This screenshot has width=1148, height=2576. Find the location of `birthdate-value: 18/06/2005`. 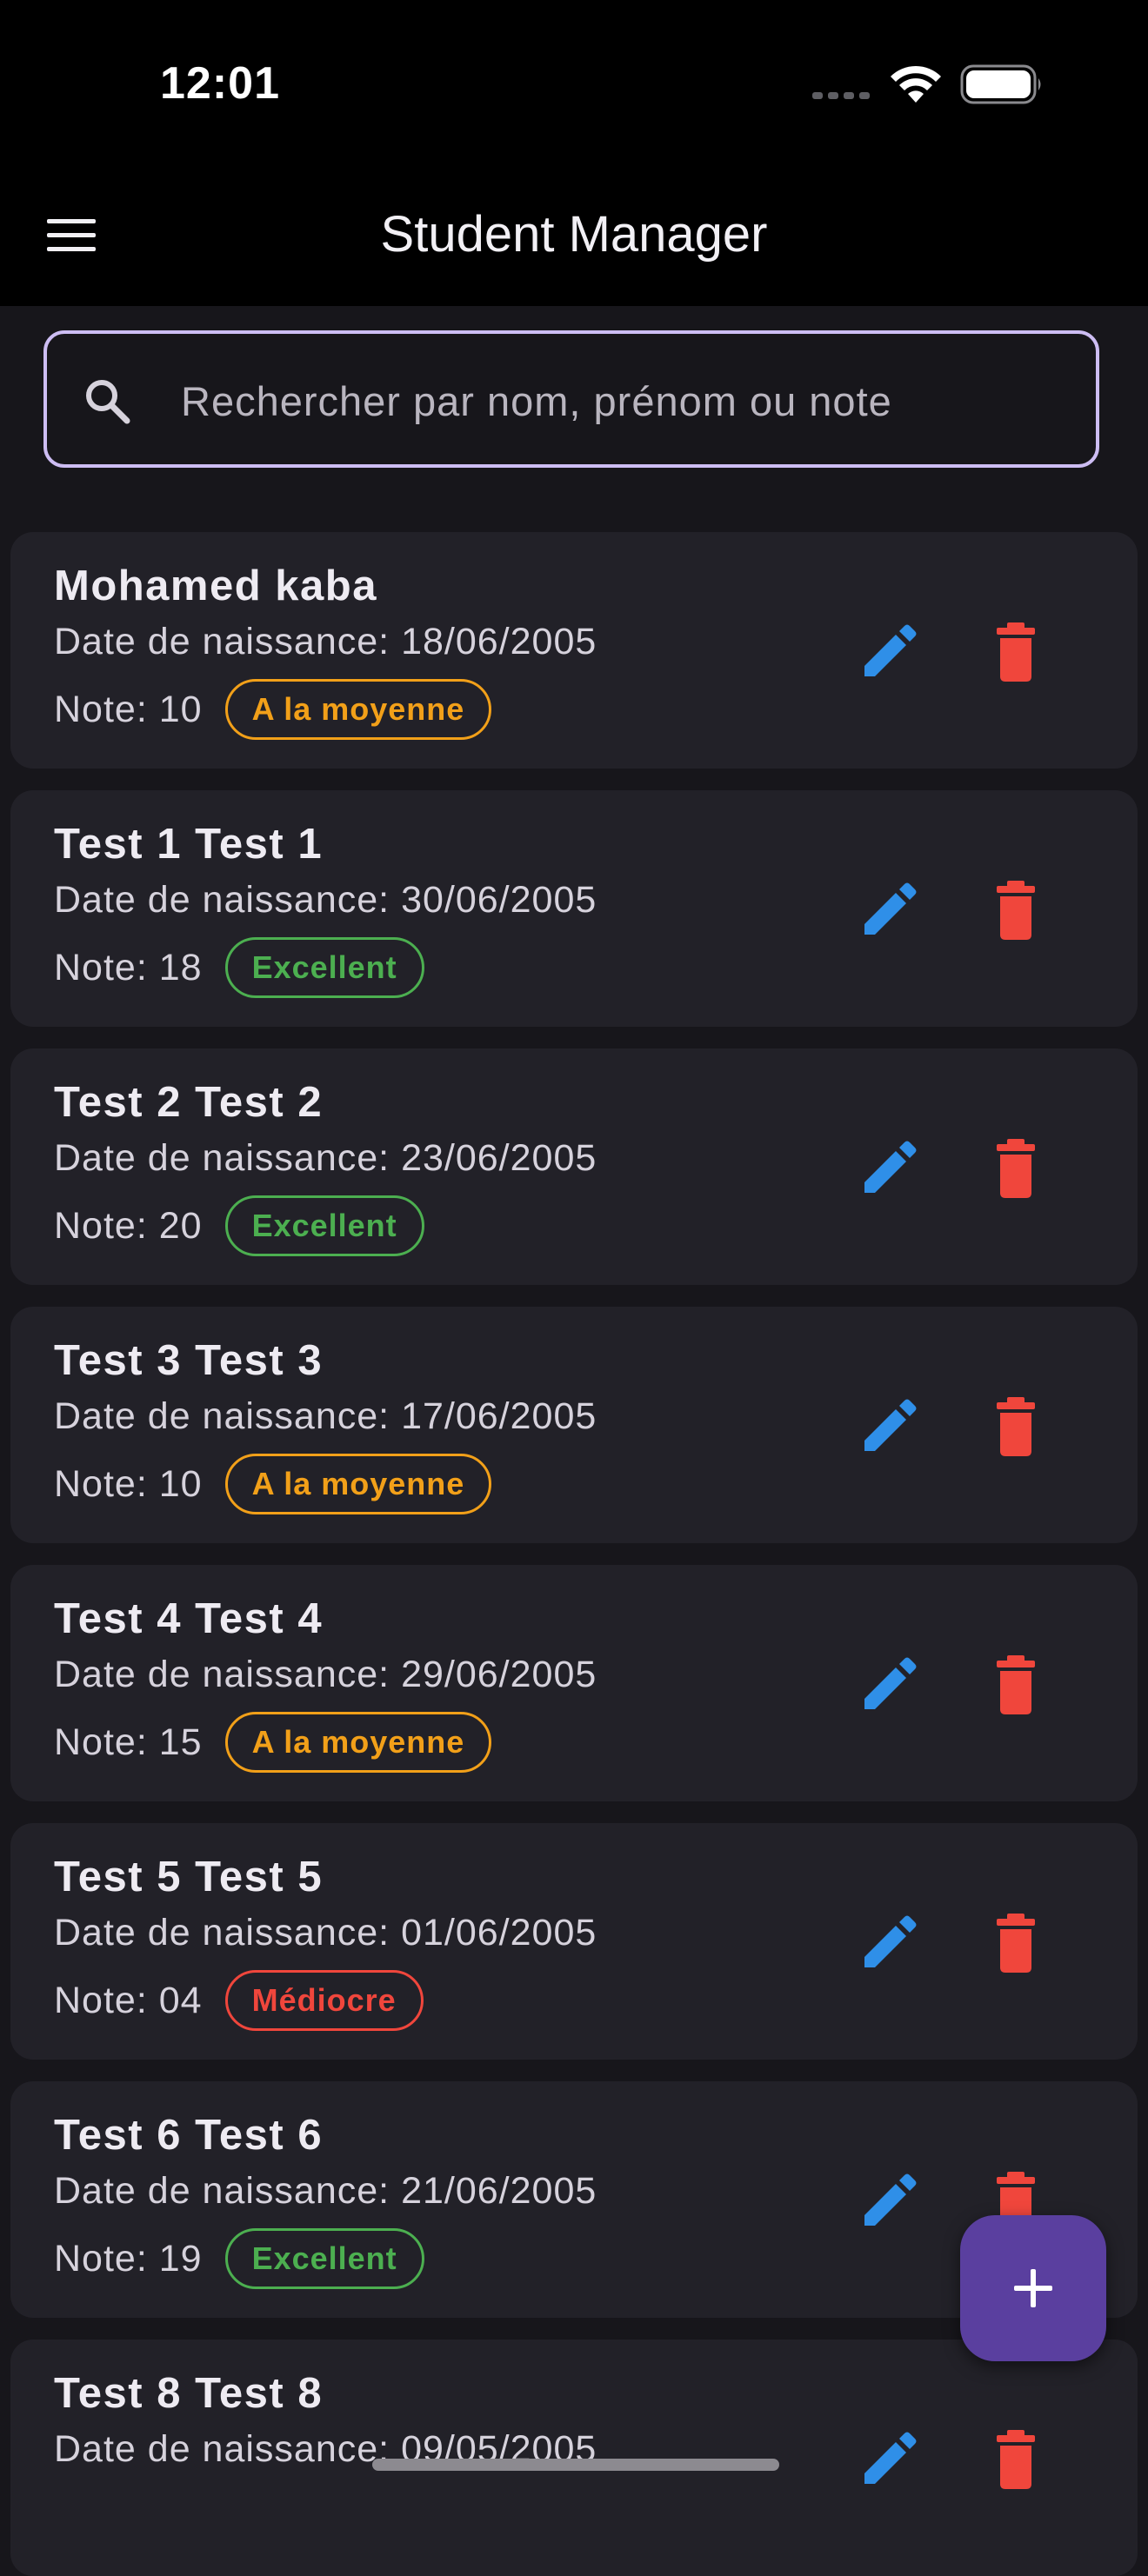

birthdate-value: 18/06/2005 is located at coordinates (499, 641).